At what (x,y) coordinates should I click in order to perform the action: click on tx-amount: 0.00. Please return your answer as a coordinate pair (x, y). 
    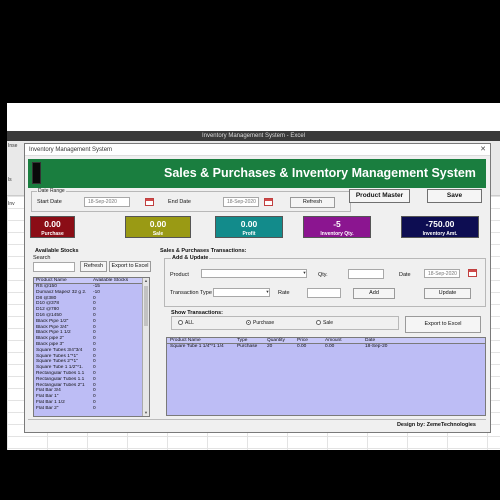
    Looking at the image, I should click on (330, 346).